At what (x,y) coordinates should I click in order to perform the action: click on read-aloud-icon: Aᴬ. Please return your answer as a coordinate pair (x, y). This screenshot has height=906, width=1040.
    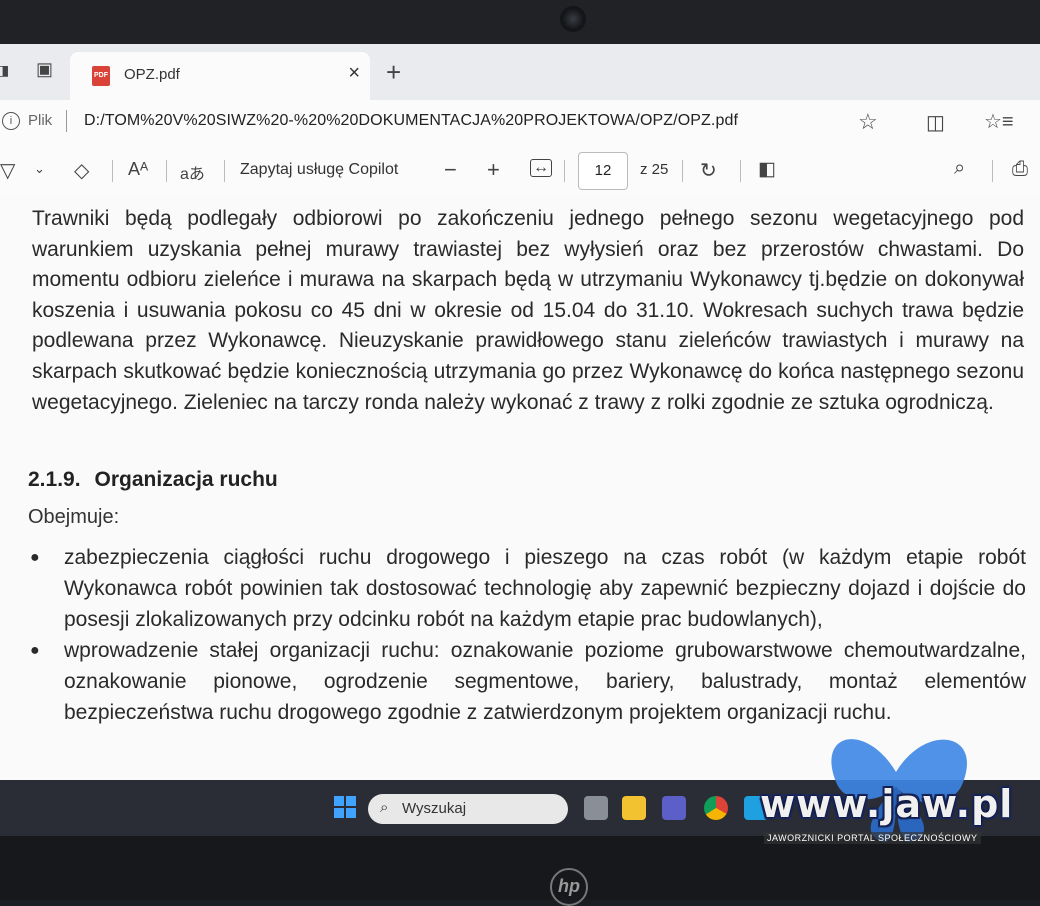
    Looking at the image, I should click on (138, 169).